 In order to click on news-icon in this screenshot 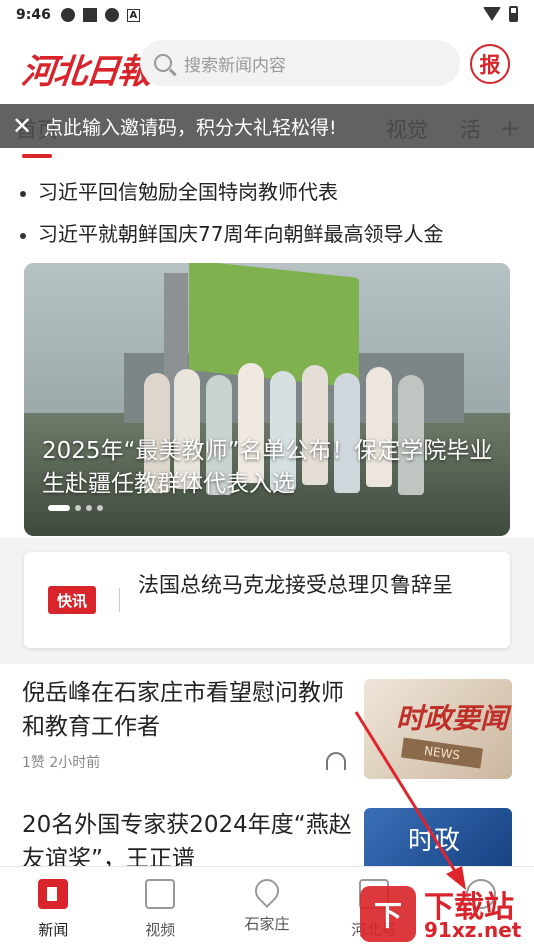, I will do `click(53, 894)`.